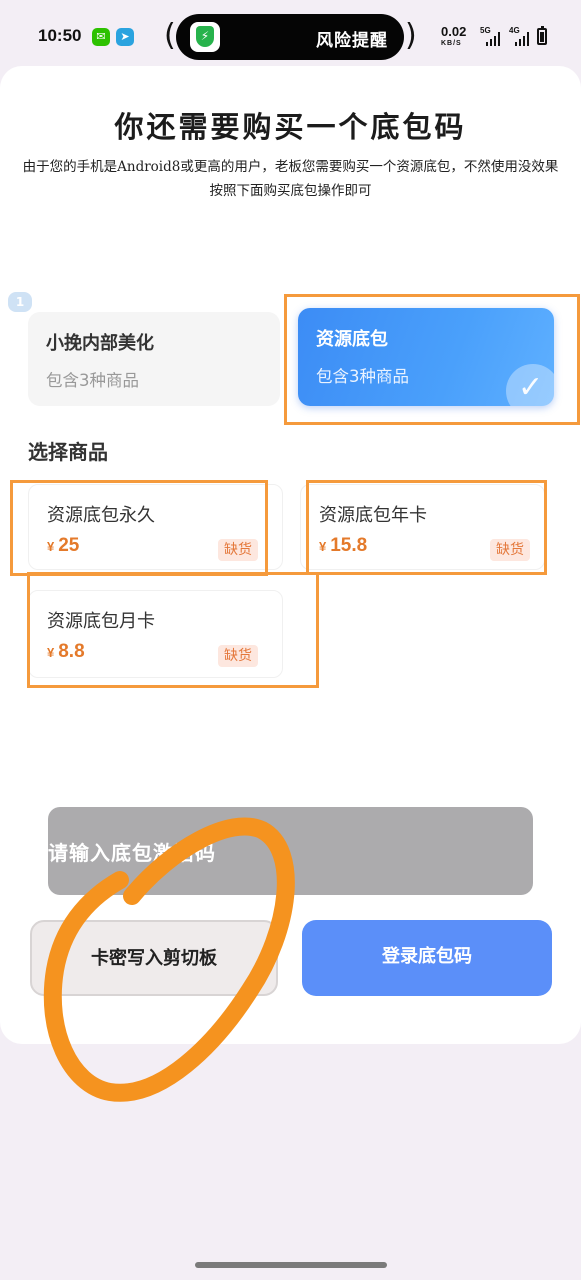 This screenshot has height=1280, width=581. What do you see at coordinates (101, 37) in the screenshot?
I see `wechat-icon: ✉` at bounding box center [101, 37].